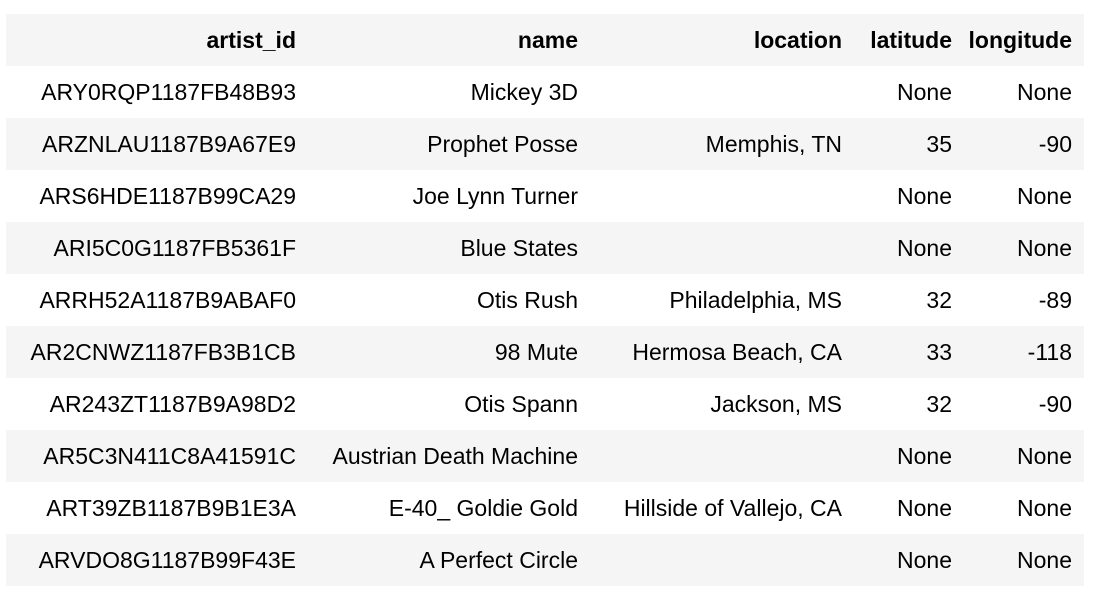 Image resolution: width=1096 pixels, height=596 pixels. I want to click on cell-name: Otis Rush, so click(449, 300).